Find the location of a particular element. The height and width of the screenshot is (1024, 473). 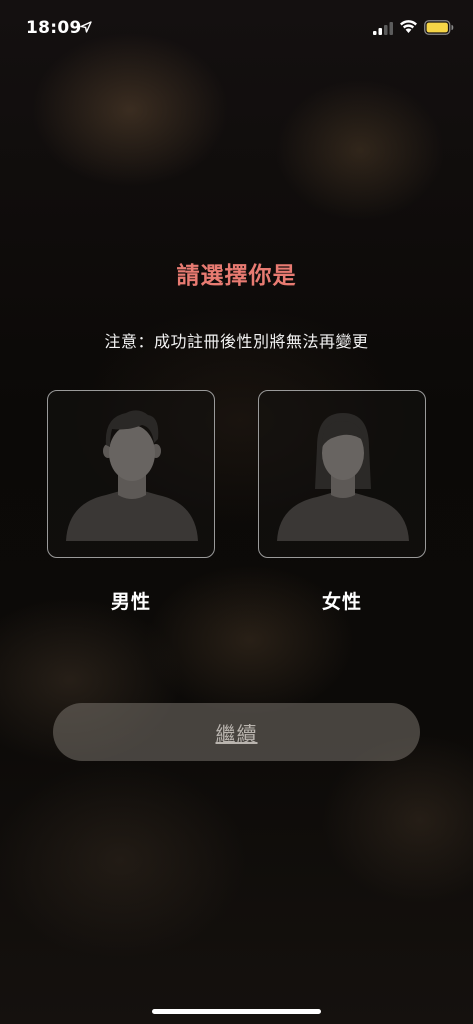

location-arrow-icon is located at coordinates (86, 27).